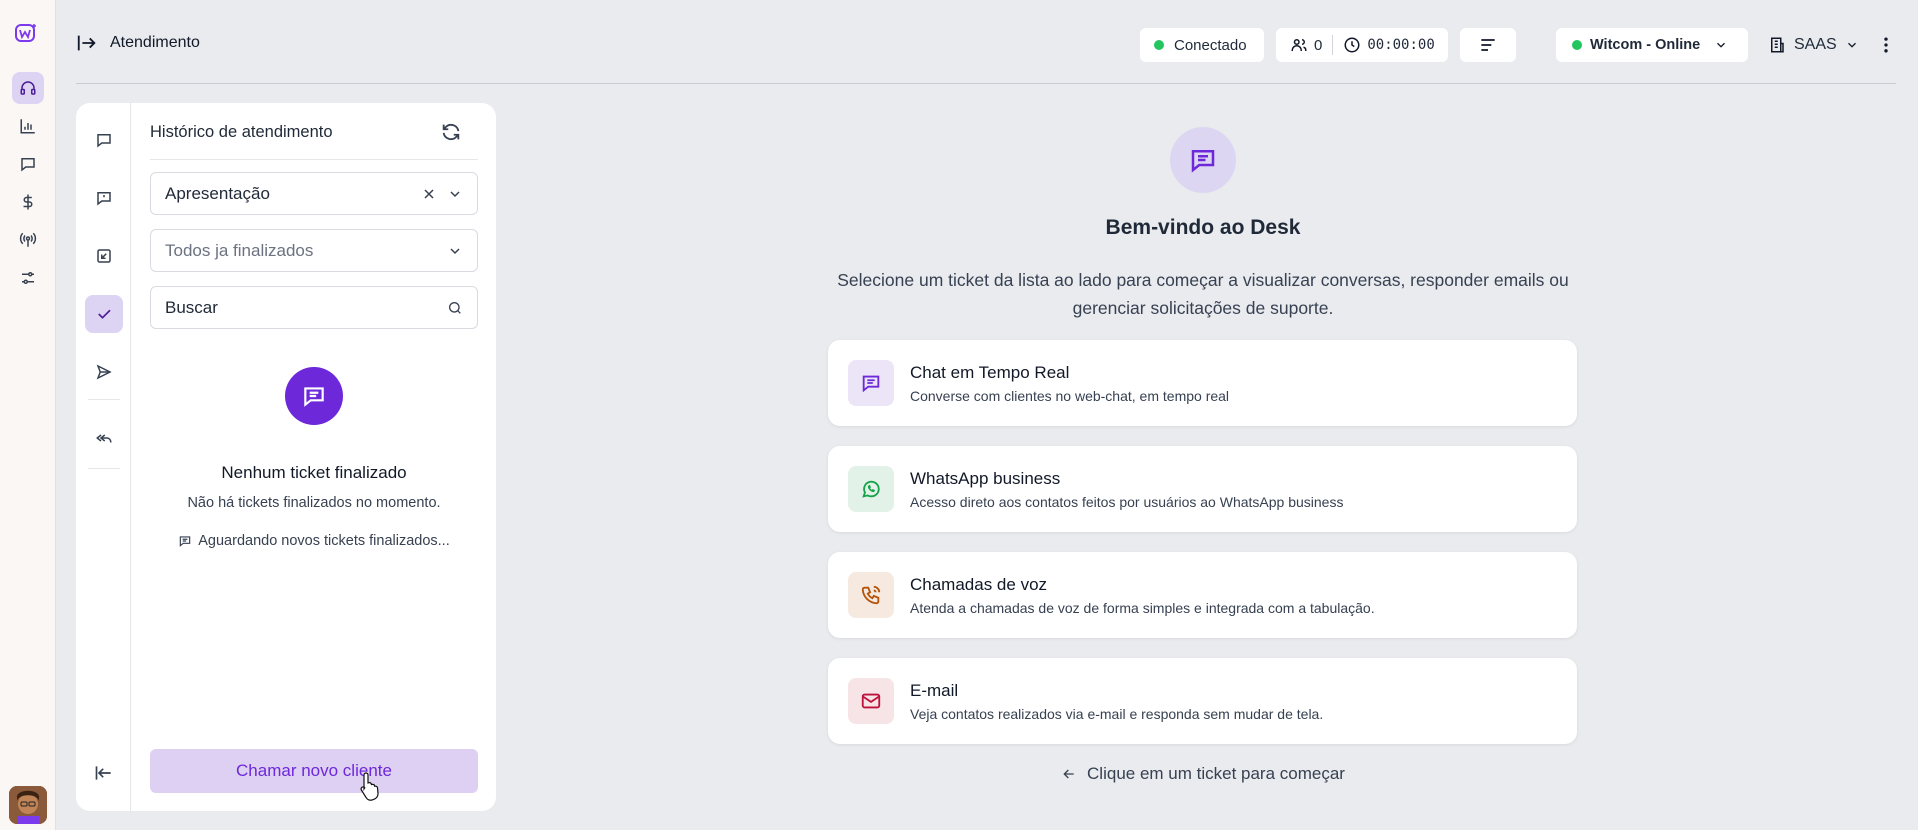  I want to click on menu-lines-button, so click(1488, 45).